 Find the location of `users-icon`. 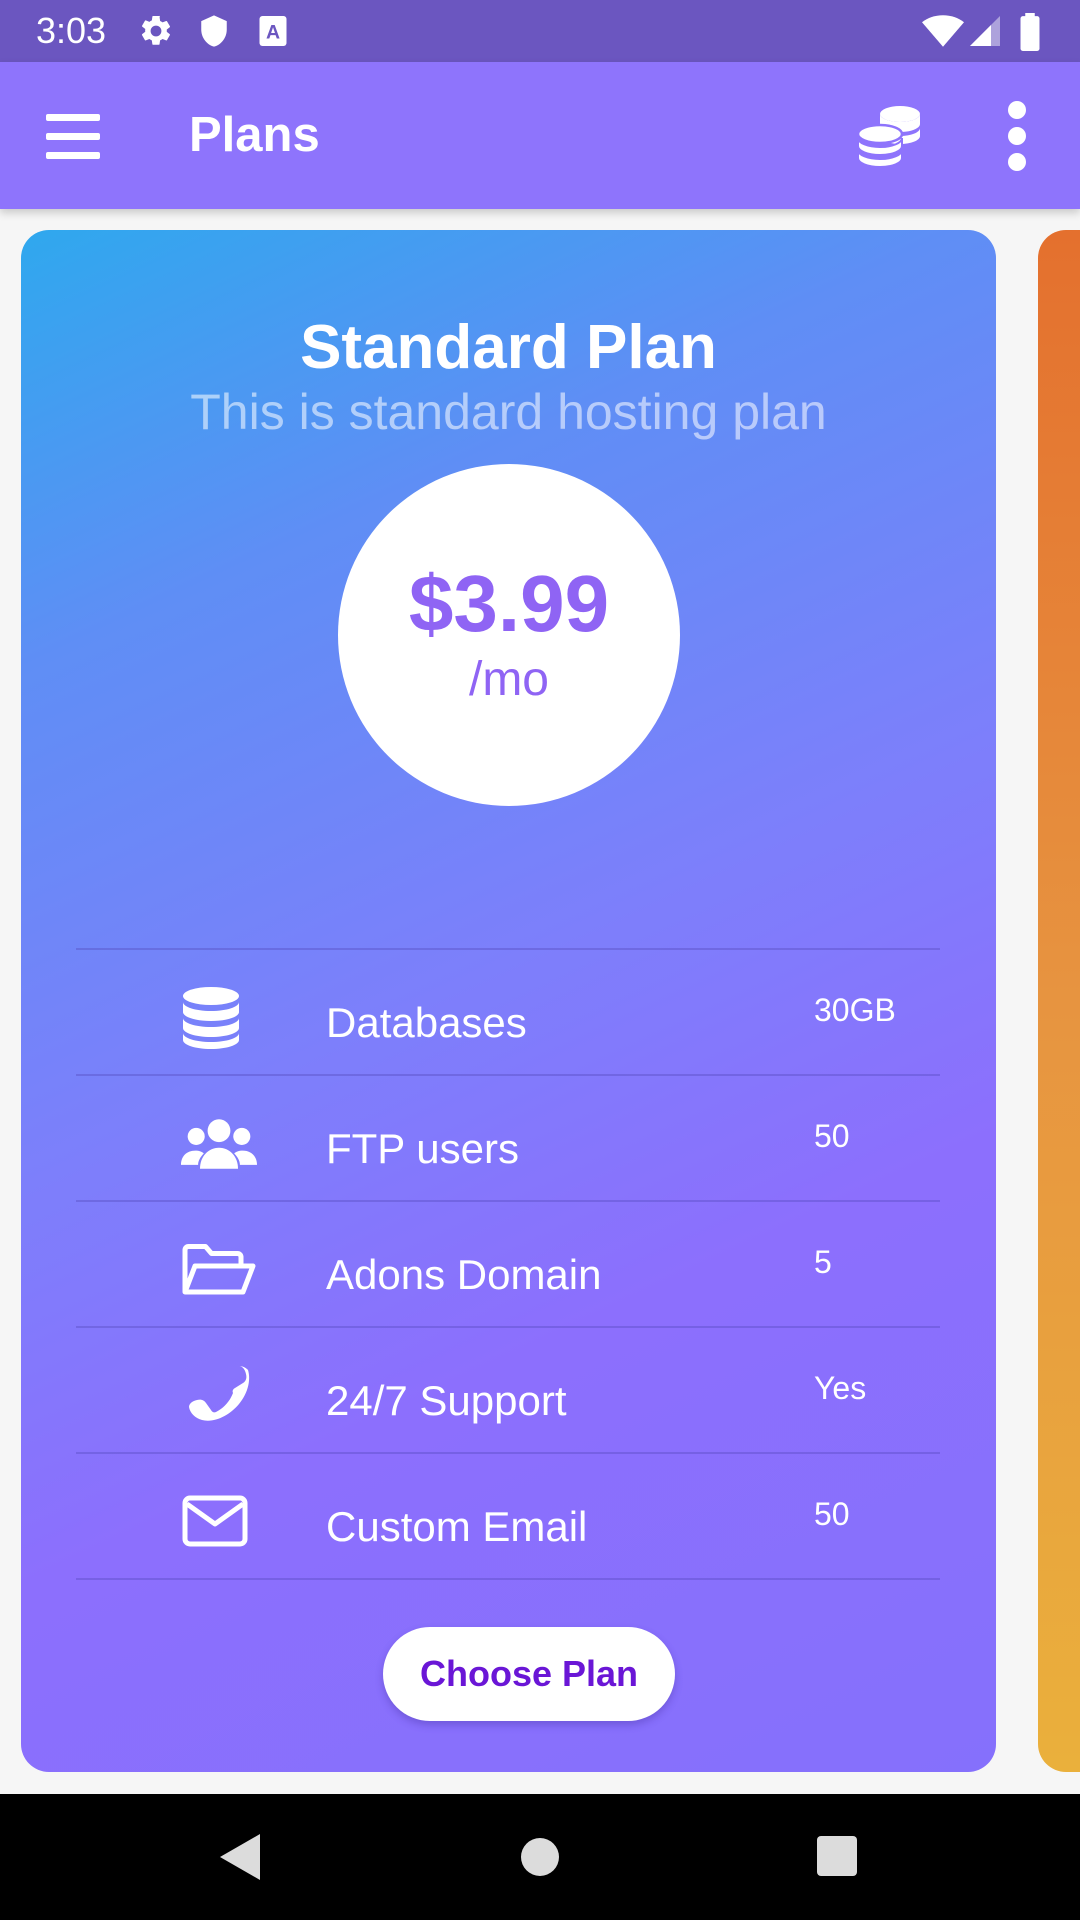

users-icon is located at coordinates (219, 1144).